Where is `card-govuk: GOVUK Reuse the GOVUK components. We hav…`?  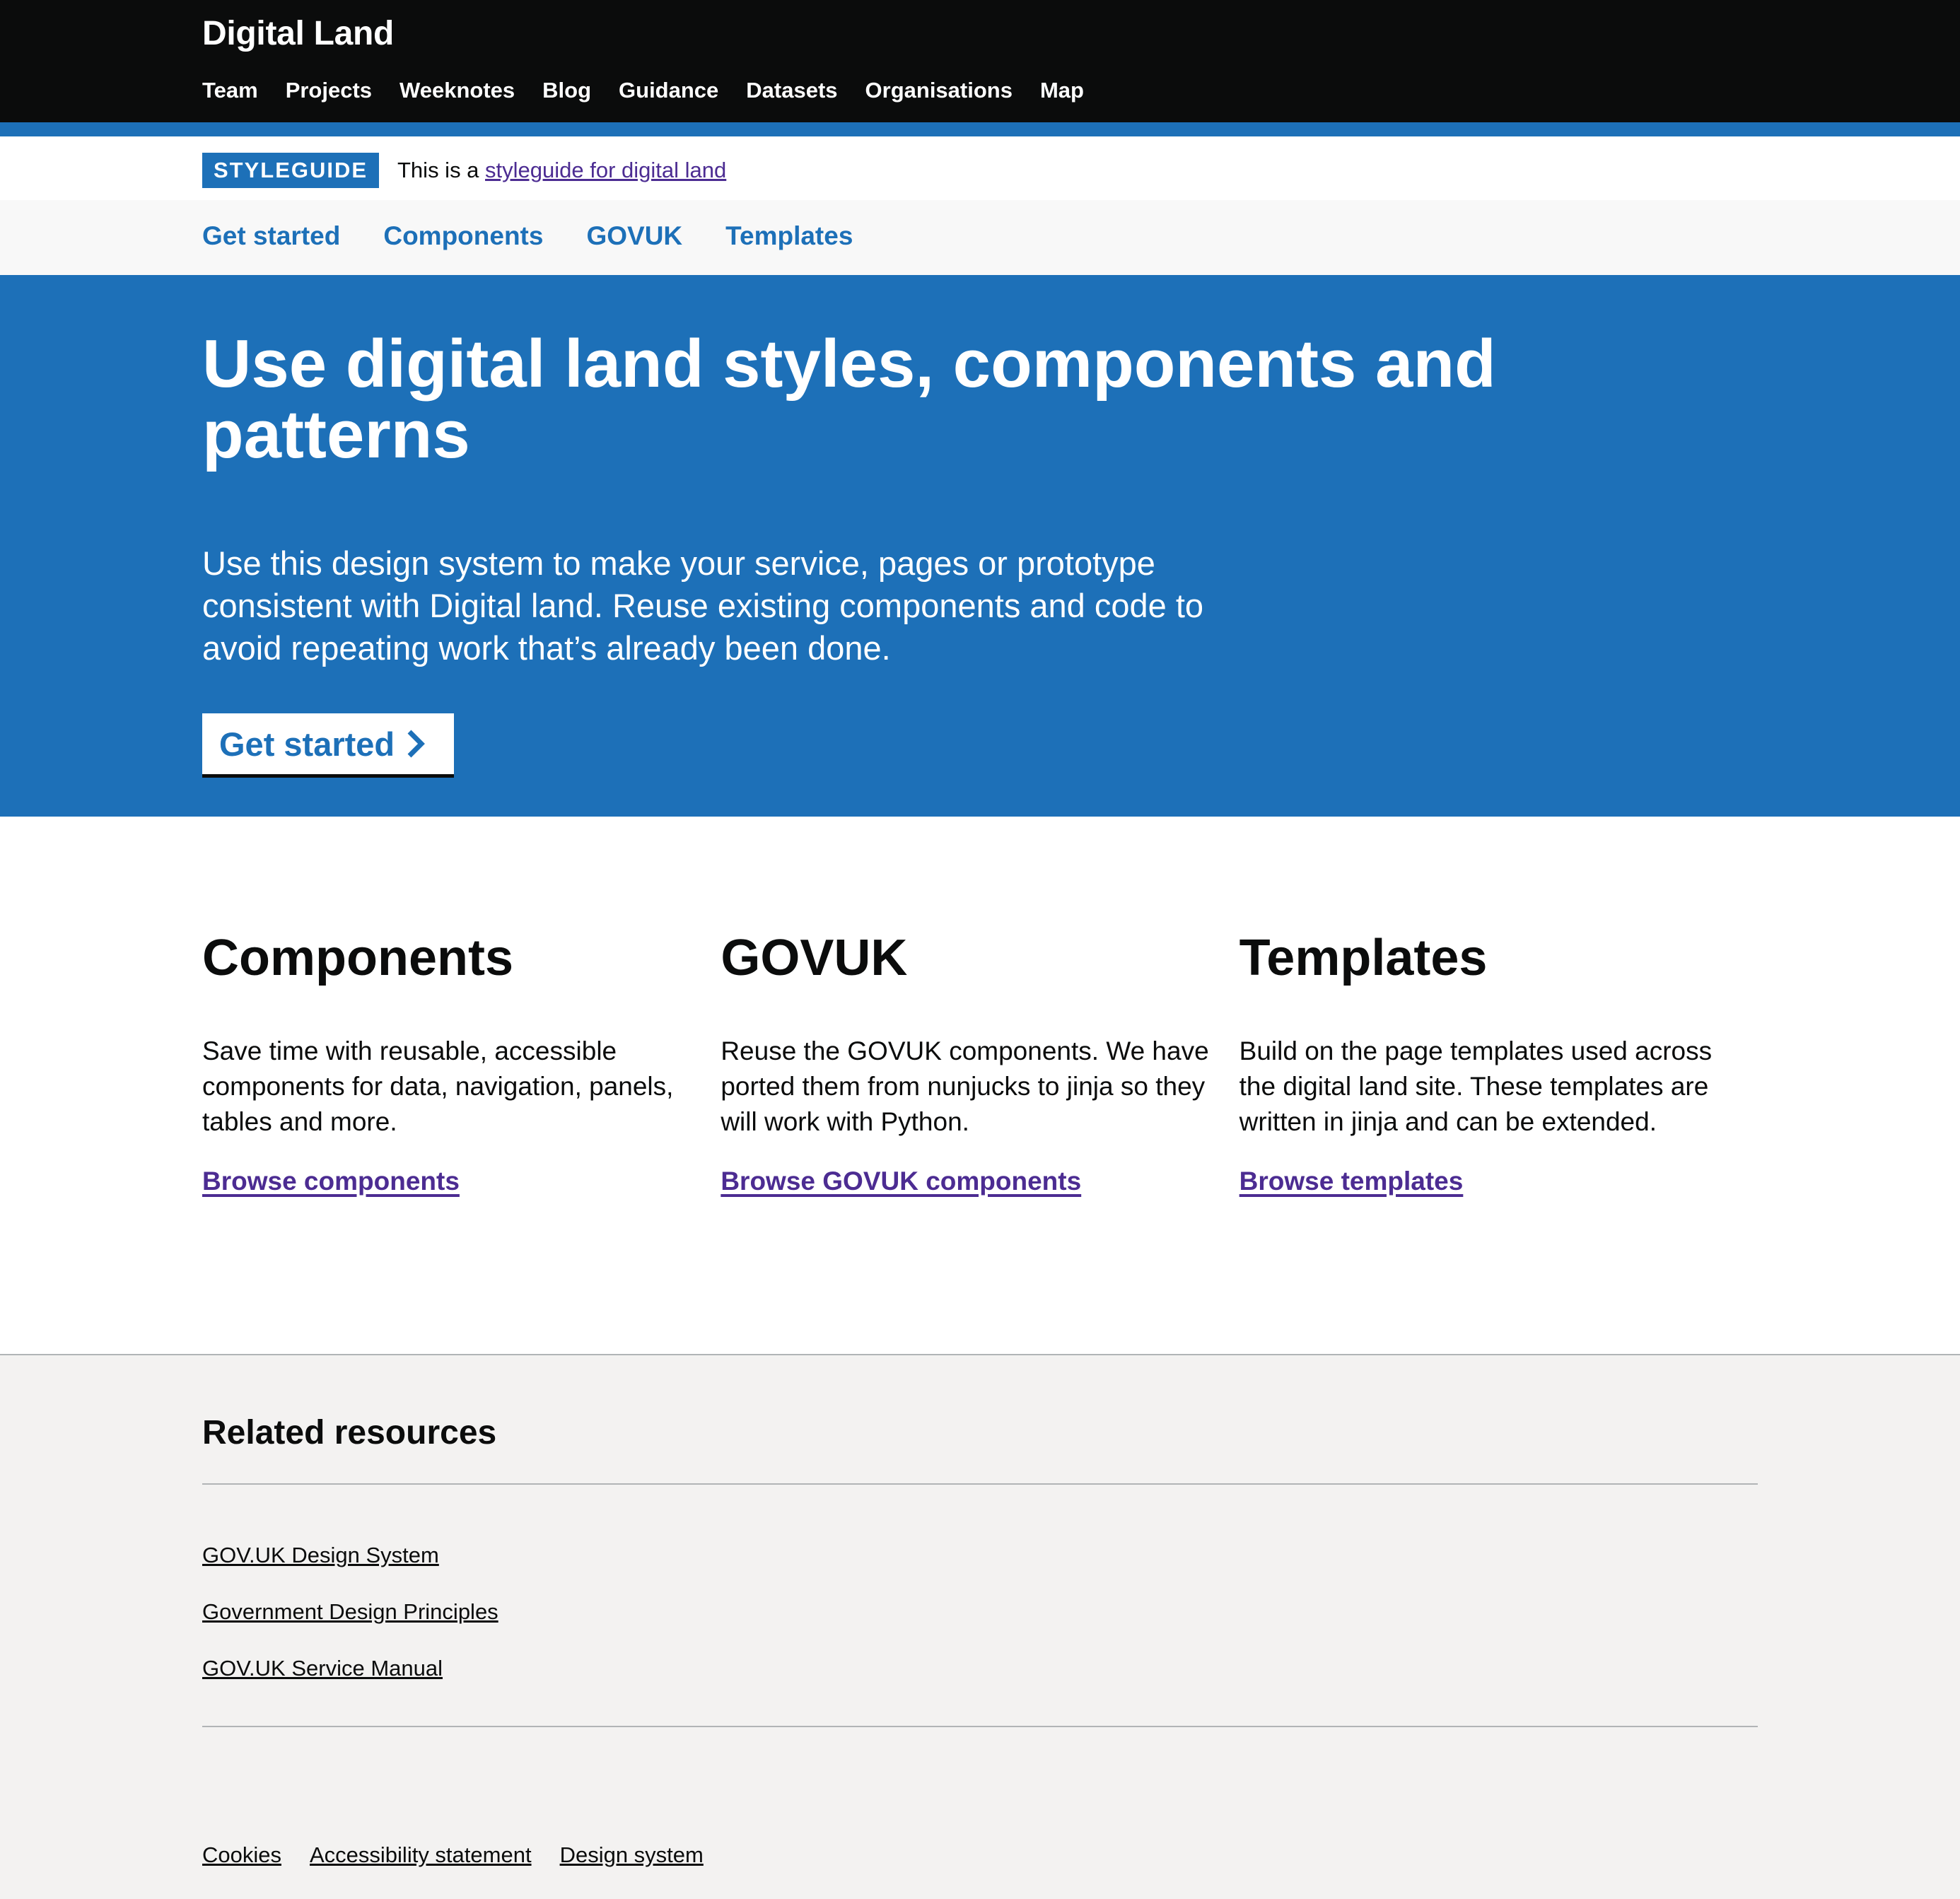
card-govuk: GOVUK Reuse the GOVUK components. We hav… is located at coordinates (980, 1061).